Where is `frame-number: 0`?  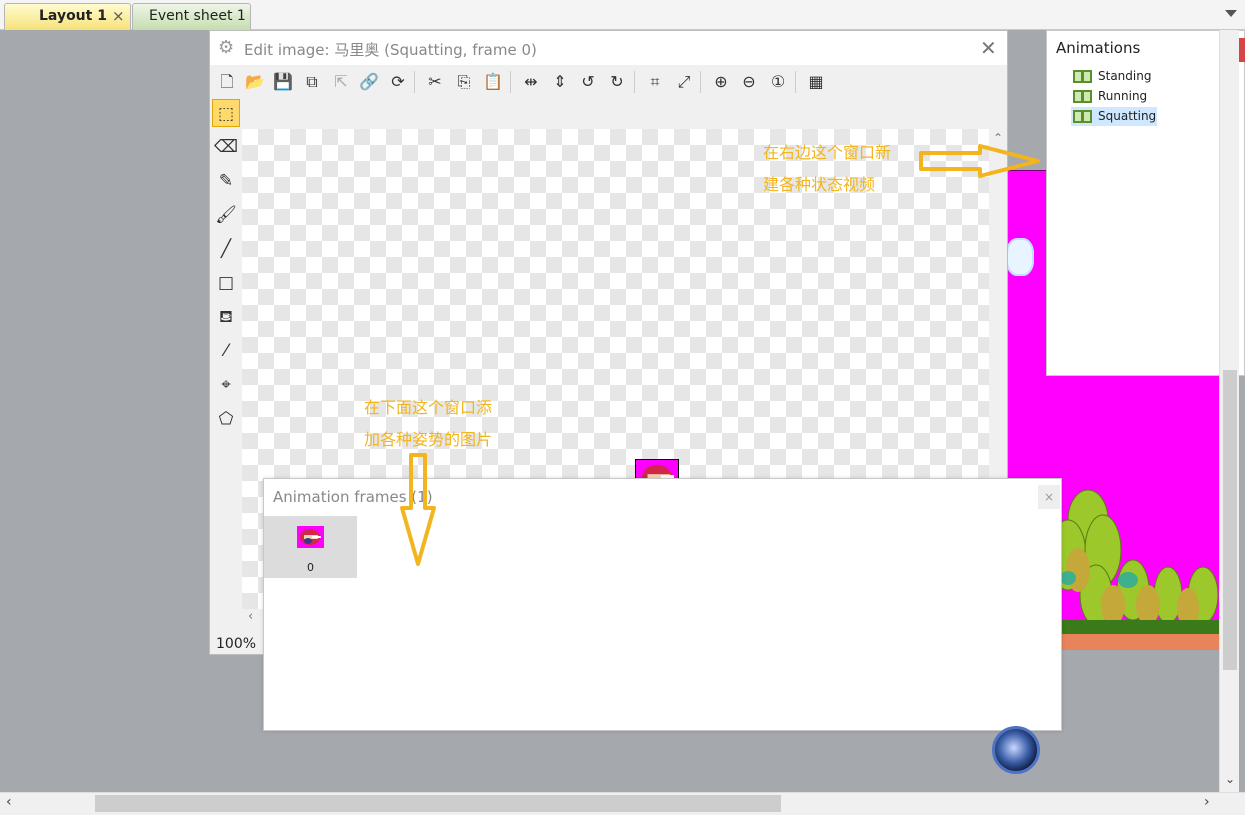 frame-number: 0 is located at coordinates (310, 567).